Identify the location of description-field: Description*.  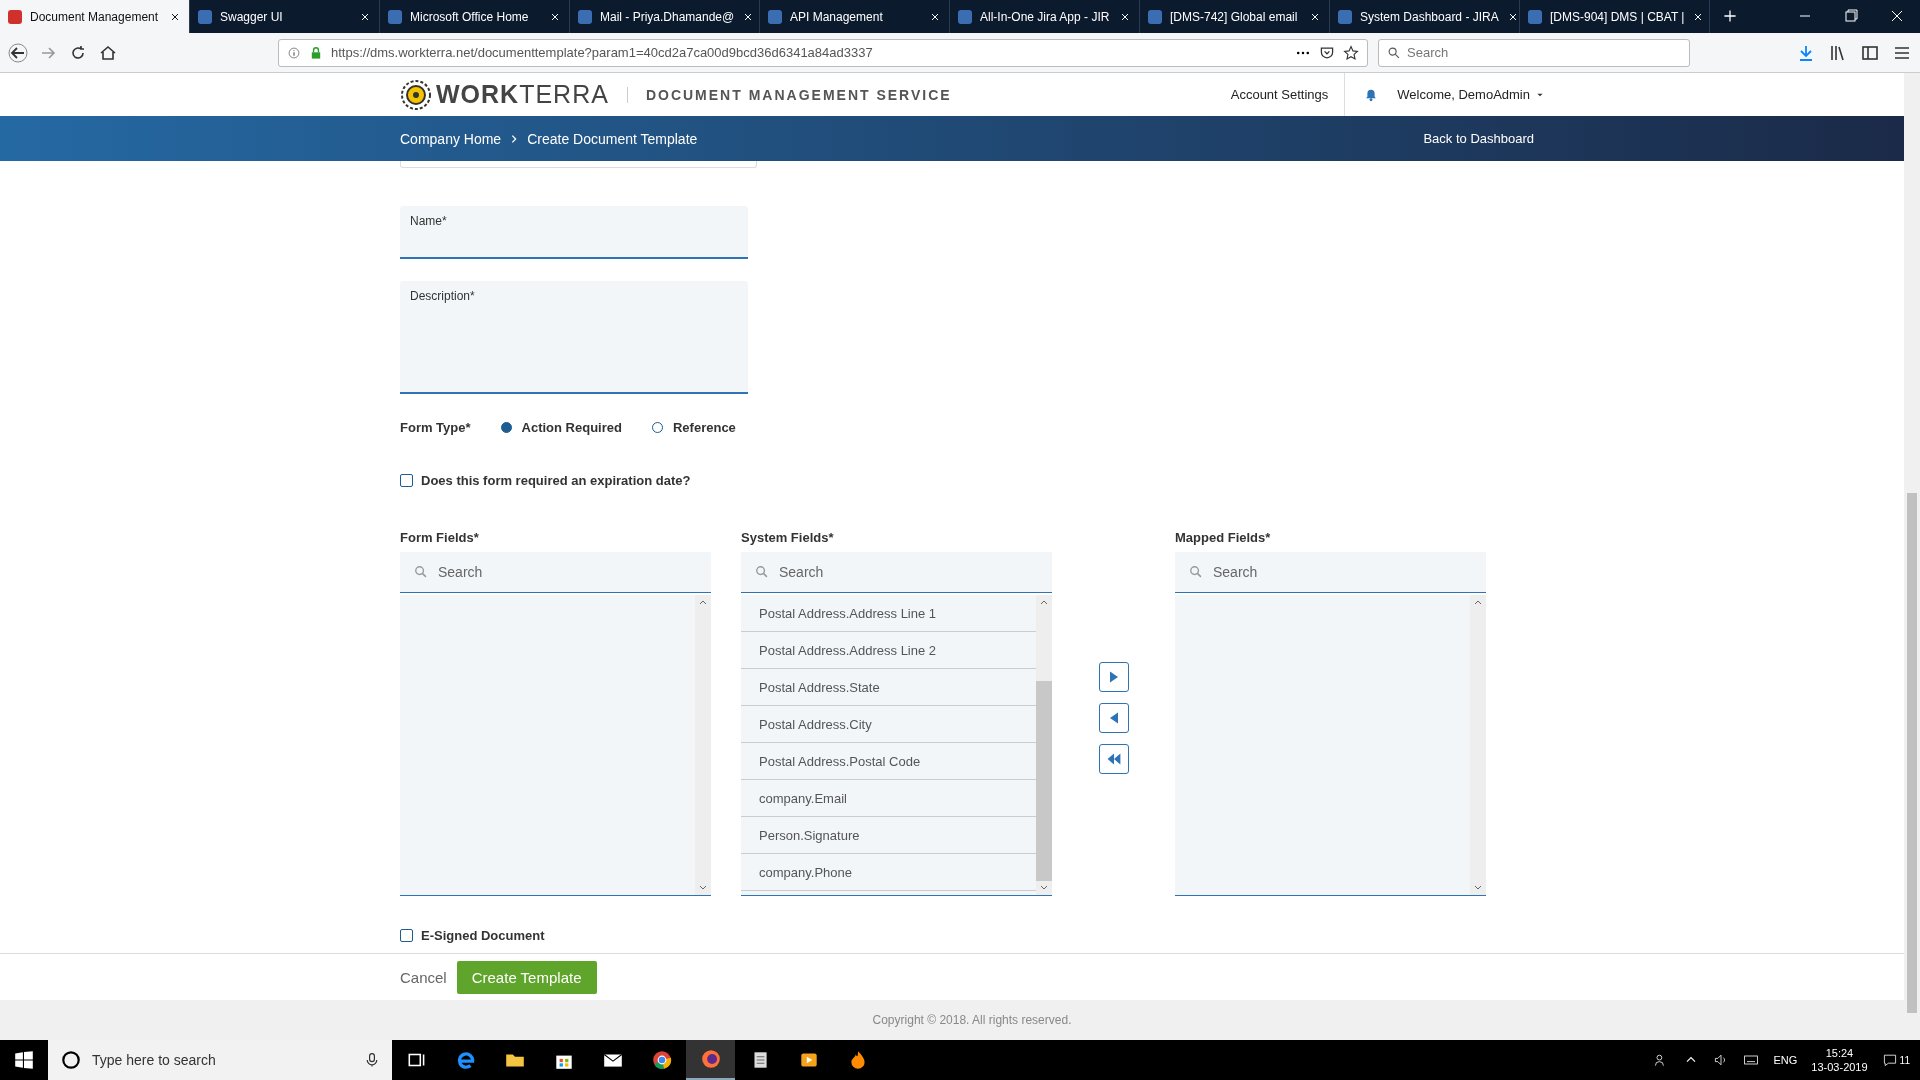
(574, 337).